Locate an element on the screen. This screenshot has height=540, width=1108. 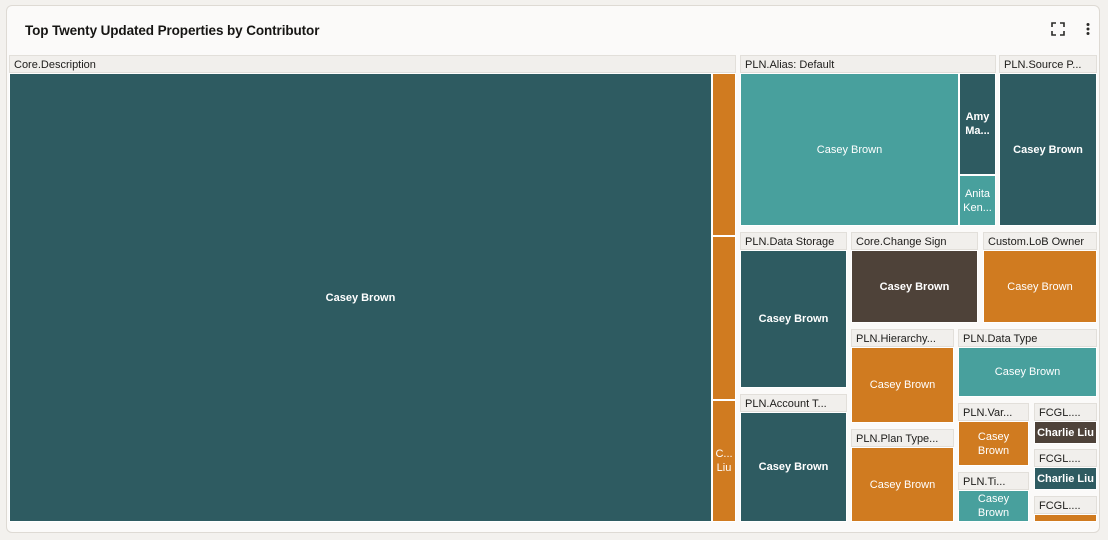
expand-icon is located at coordinates (1058, 29).